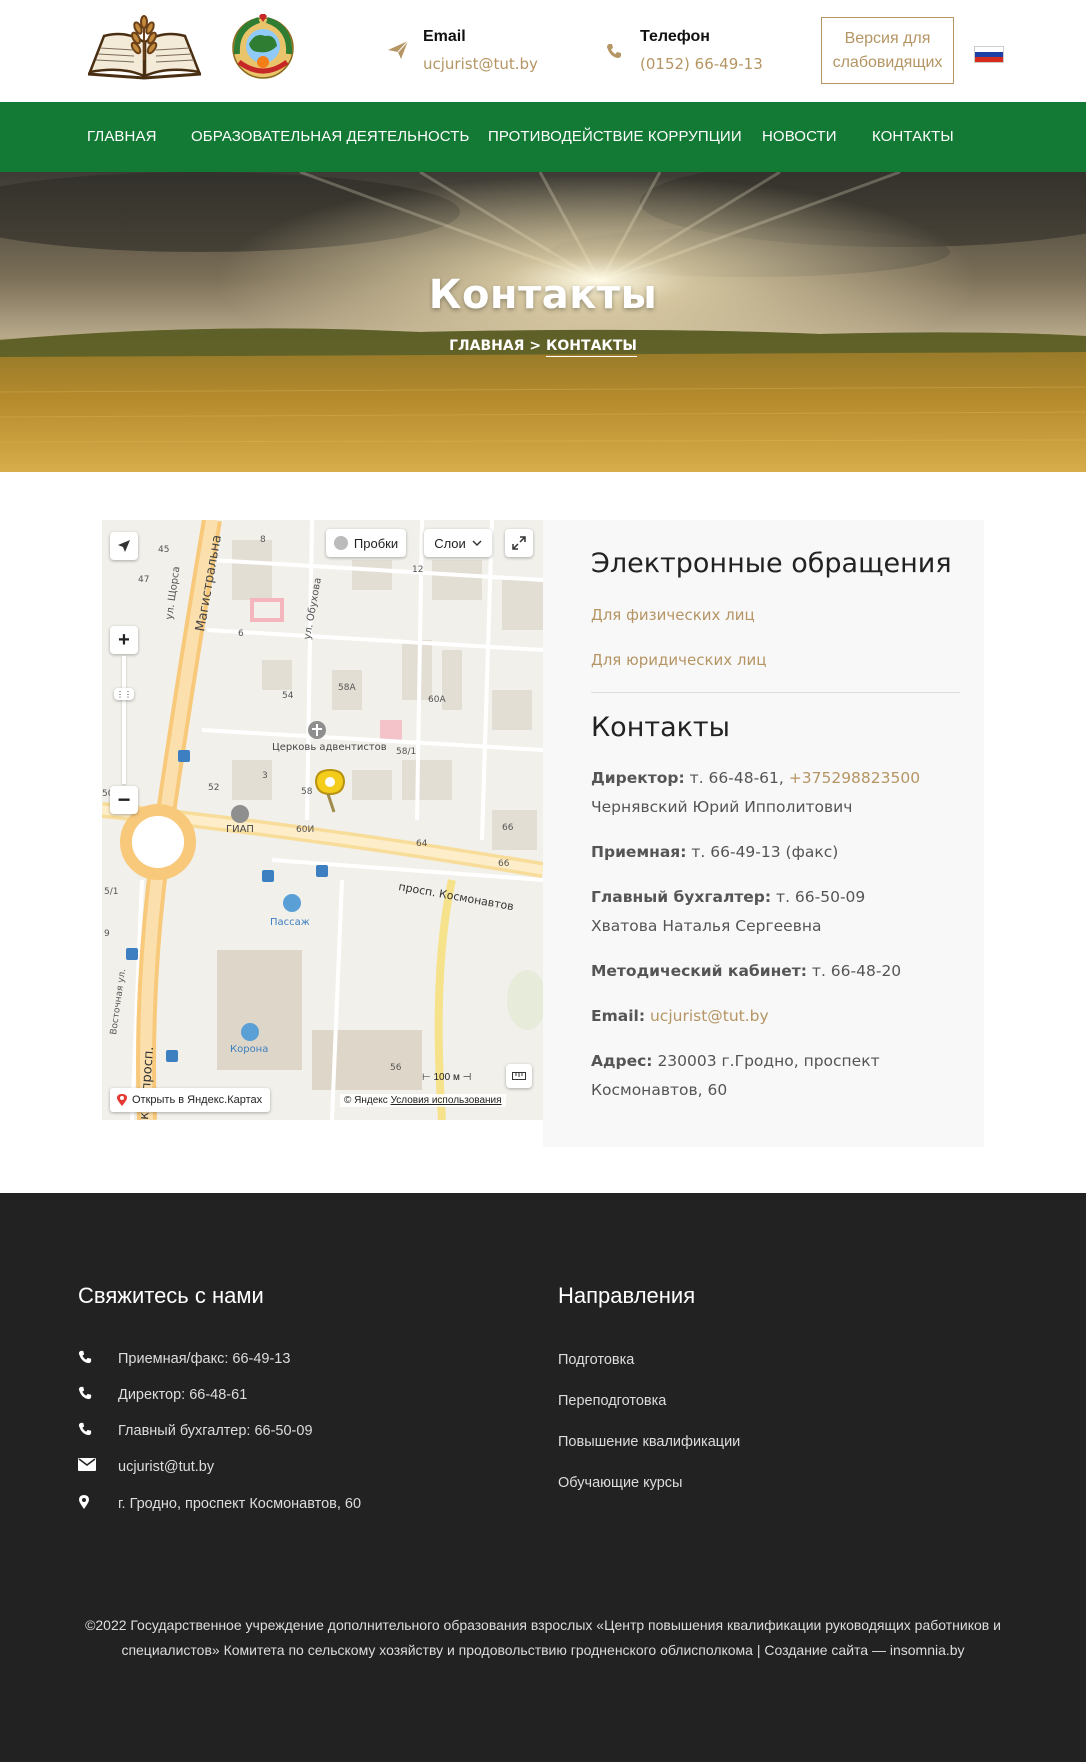  I want to click on email-label: Email, so click(444, 36).